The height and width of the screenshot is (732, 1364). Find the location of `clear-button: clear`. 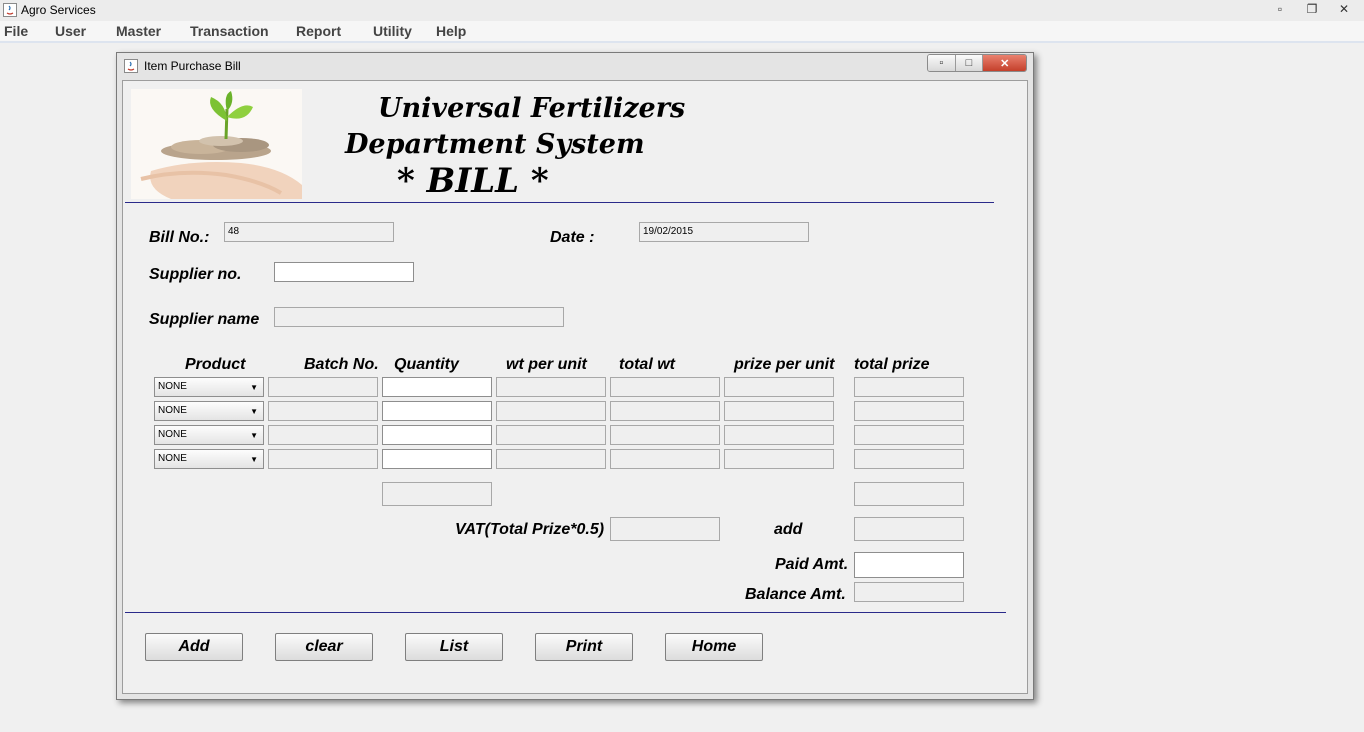

clear-button: clear is located at coordinates (324, 647).